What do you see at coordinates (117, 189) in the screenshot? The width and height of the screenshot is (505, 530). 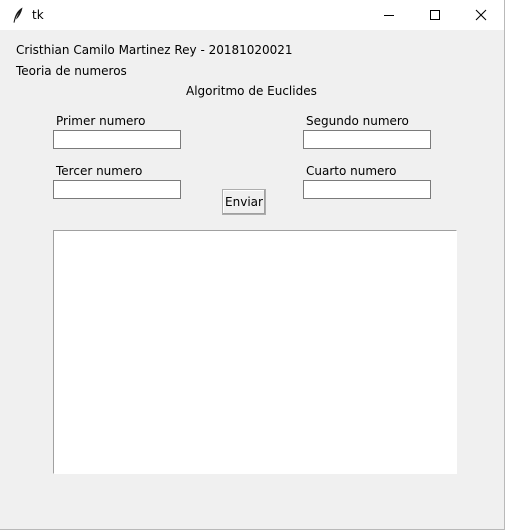 I see `third-number-input` at bounding box center [117, 189].